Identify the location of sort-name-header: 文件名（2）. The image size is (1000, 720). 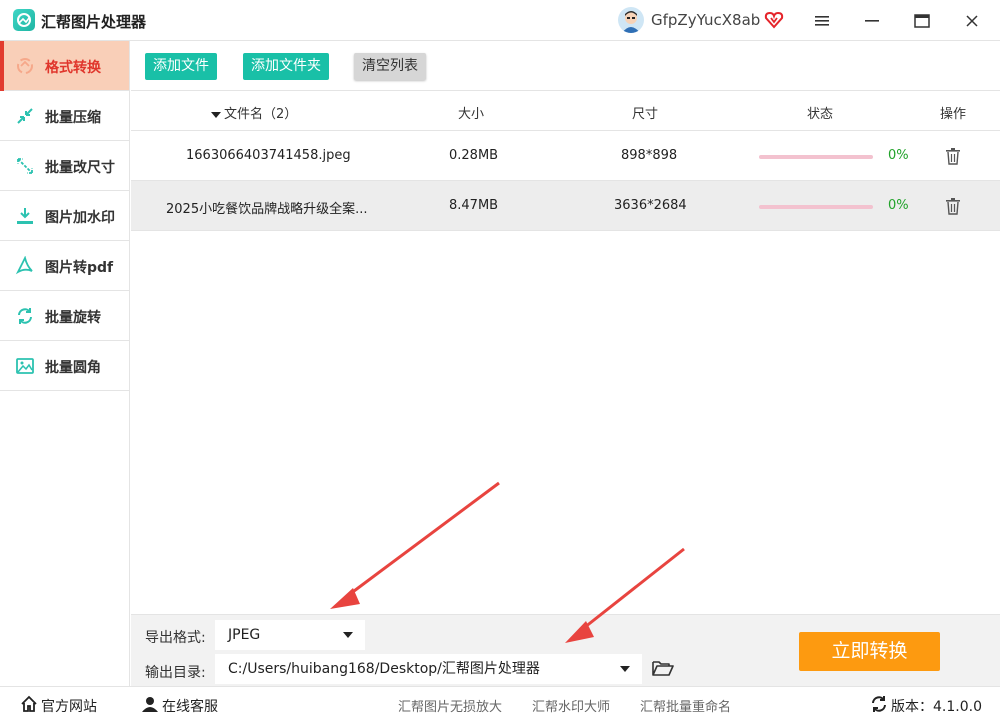
(254, 112).